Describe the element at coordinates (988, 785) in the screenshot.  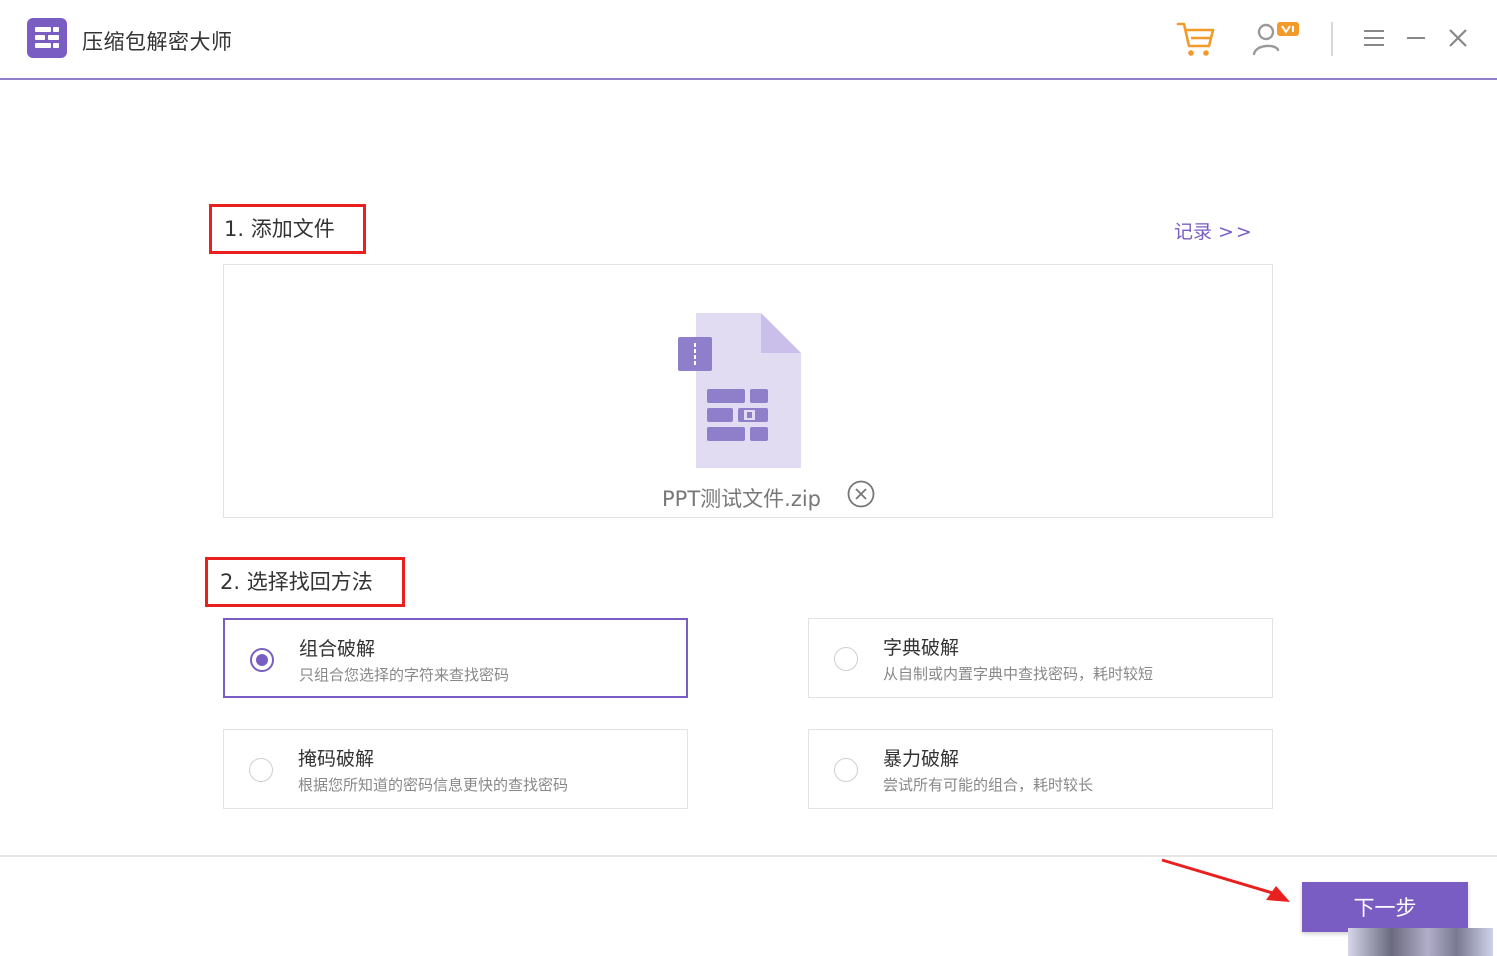
I see `option-description: 尝试所有可能的组合，耗时较长` at that location.